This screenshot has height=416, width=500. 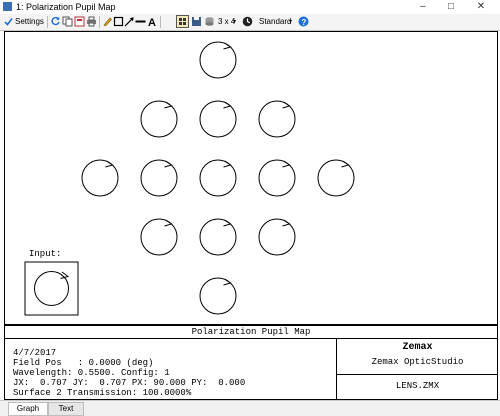 I want to click on file-name: LENS.ZMX, so click(x=417, y=387).